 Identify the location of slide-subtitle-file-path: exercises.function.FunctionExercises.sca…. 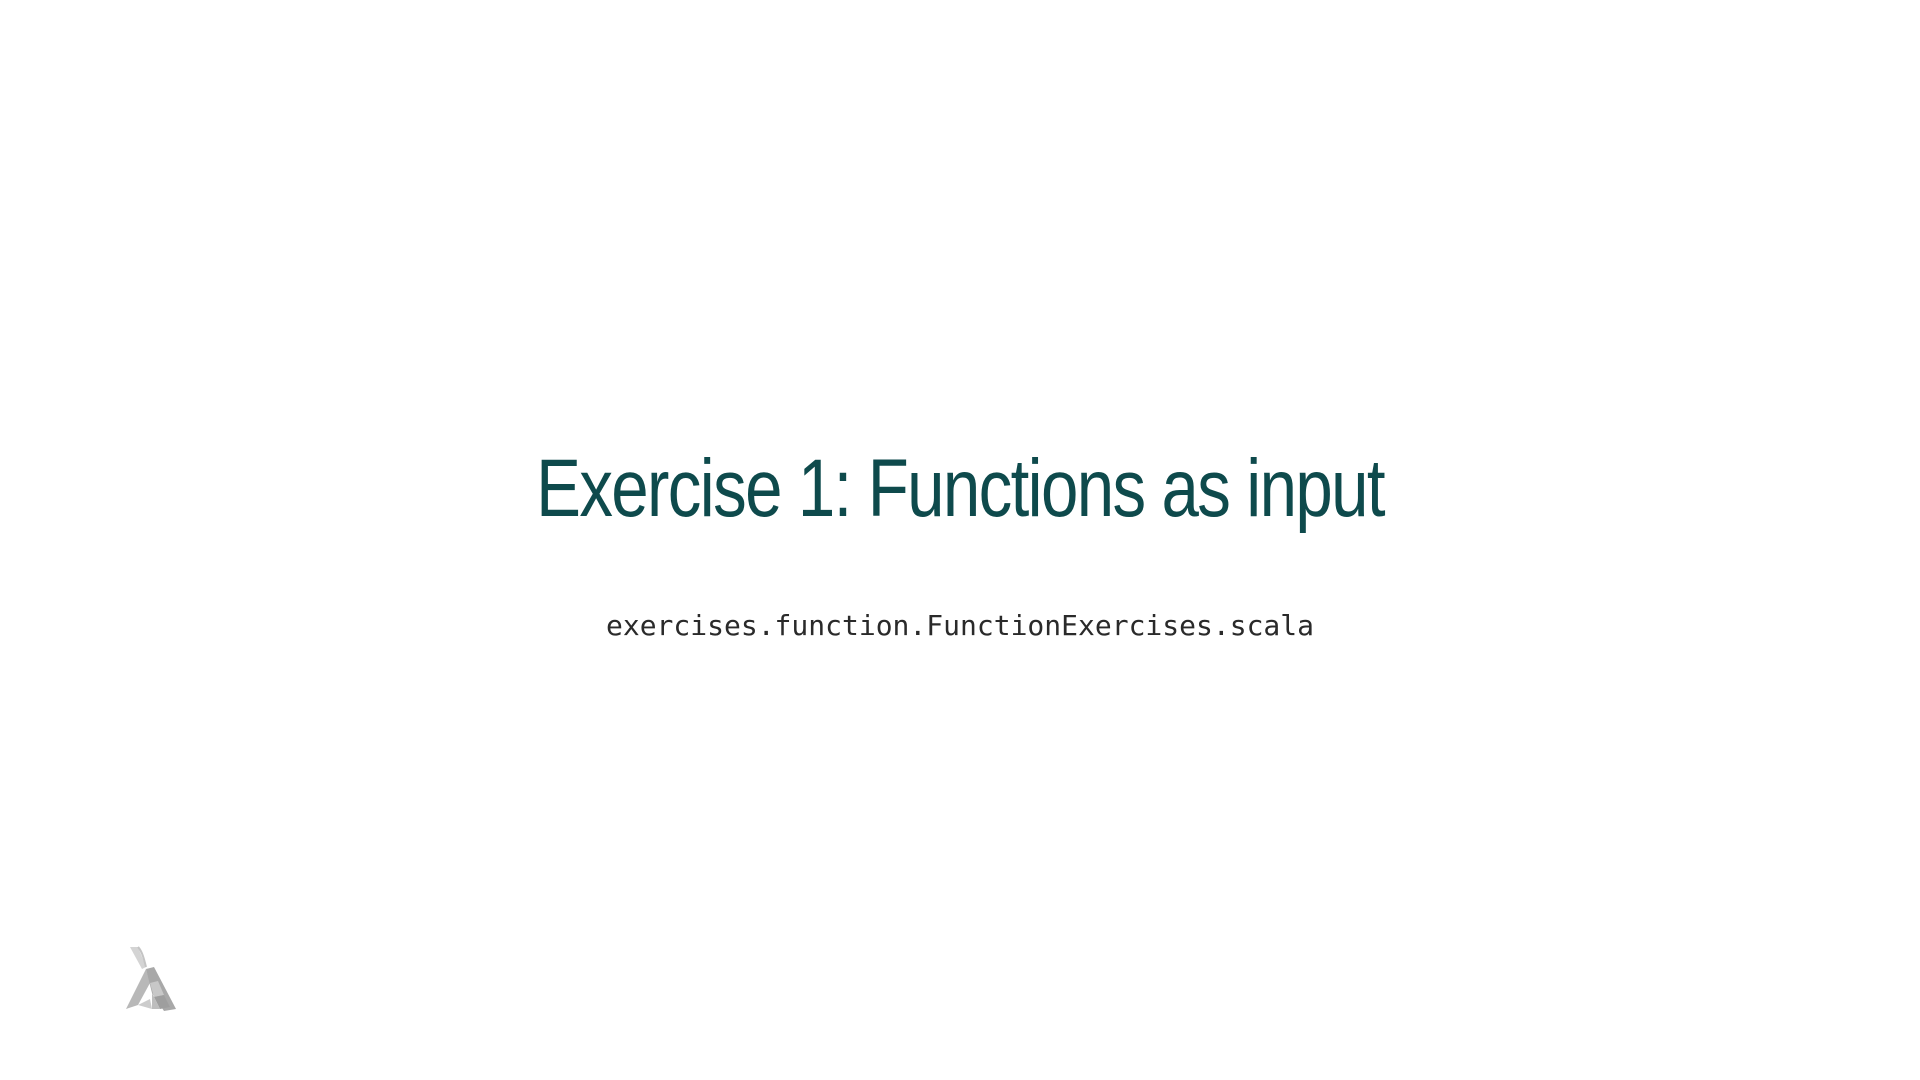
(959, 625).